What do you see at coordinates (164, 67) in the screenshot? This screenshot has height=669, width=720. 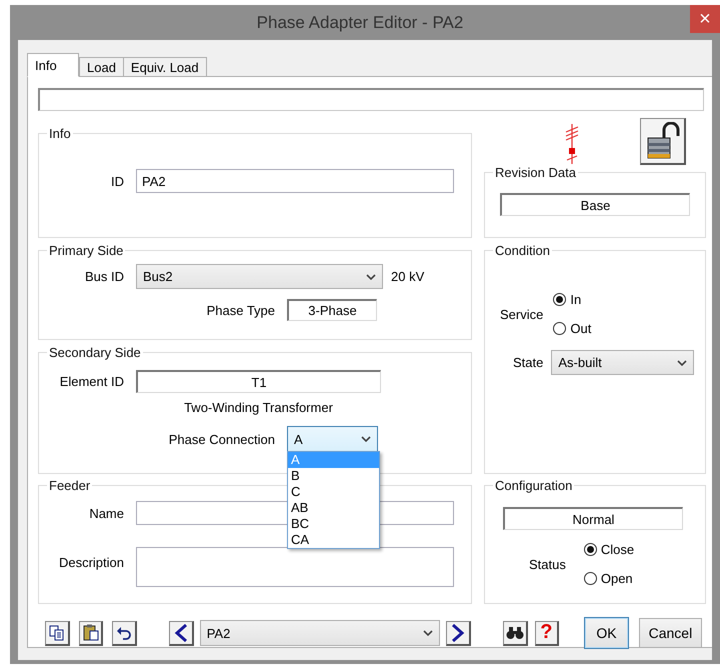 I see `tab: Equiv. Load` at bounding box center [164, 67].